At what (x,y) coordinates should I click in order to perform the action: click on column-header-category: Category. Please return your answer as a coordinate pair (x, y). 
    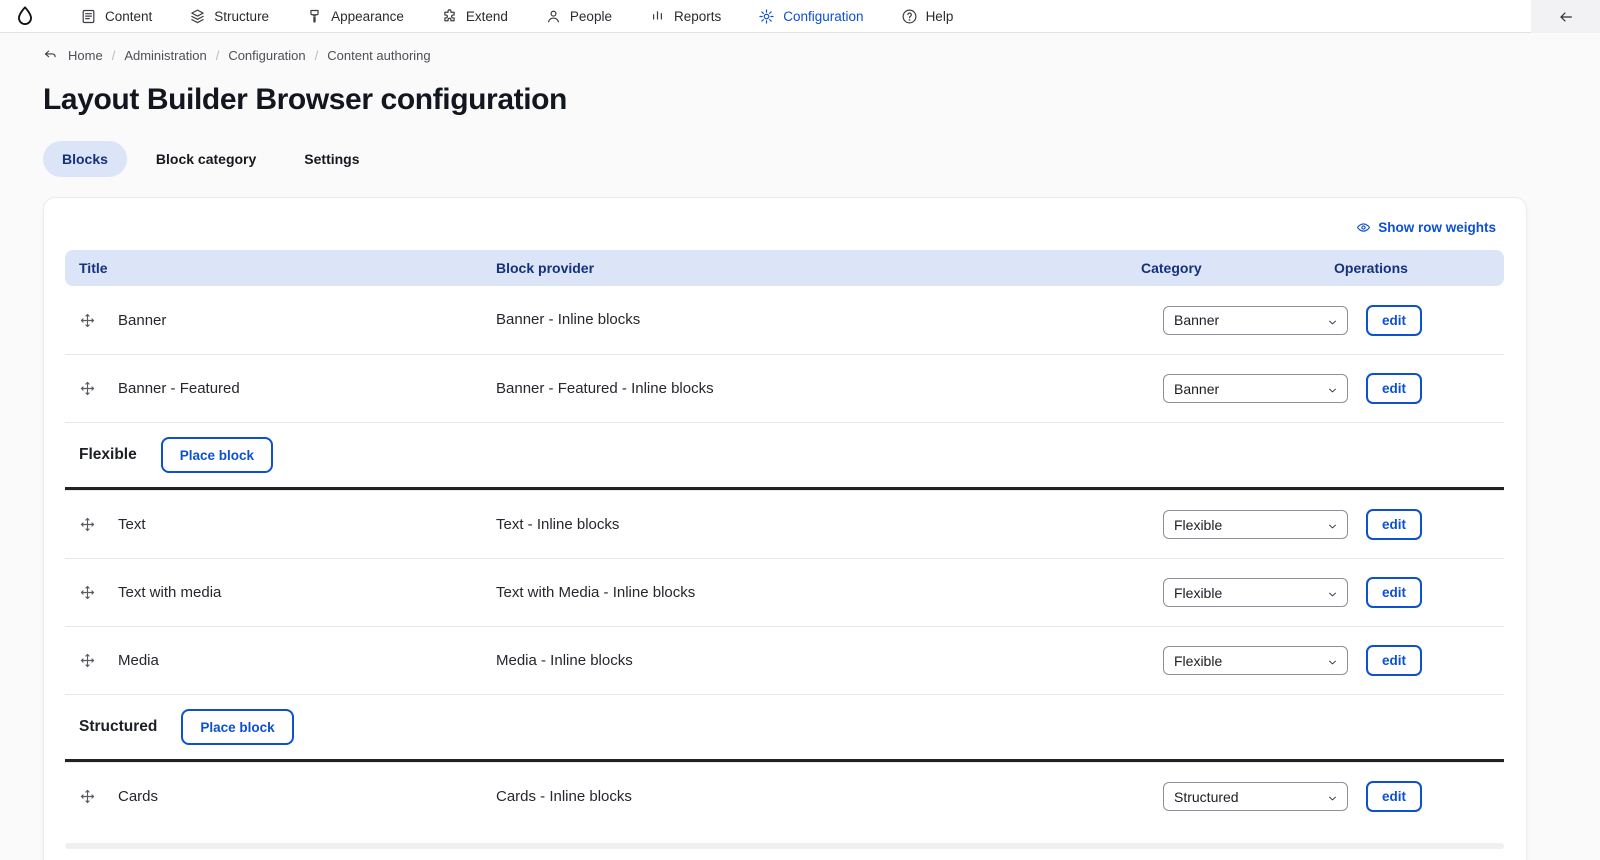
    Looking at the image, I should click on (1171, 268).